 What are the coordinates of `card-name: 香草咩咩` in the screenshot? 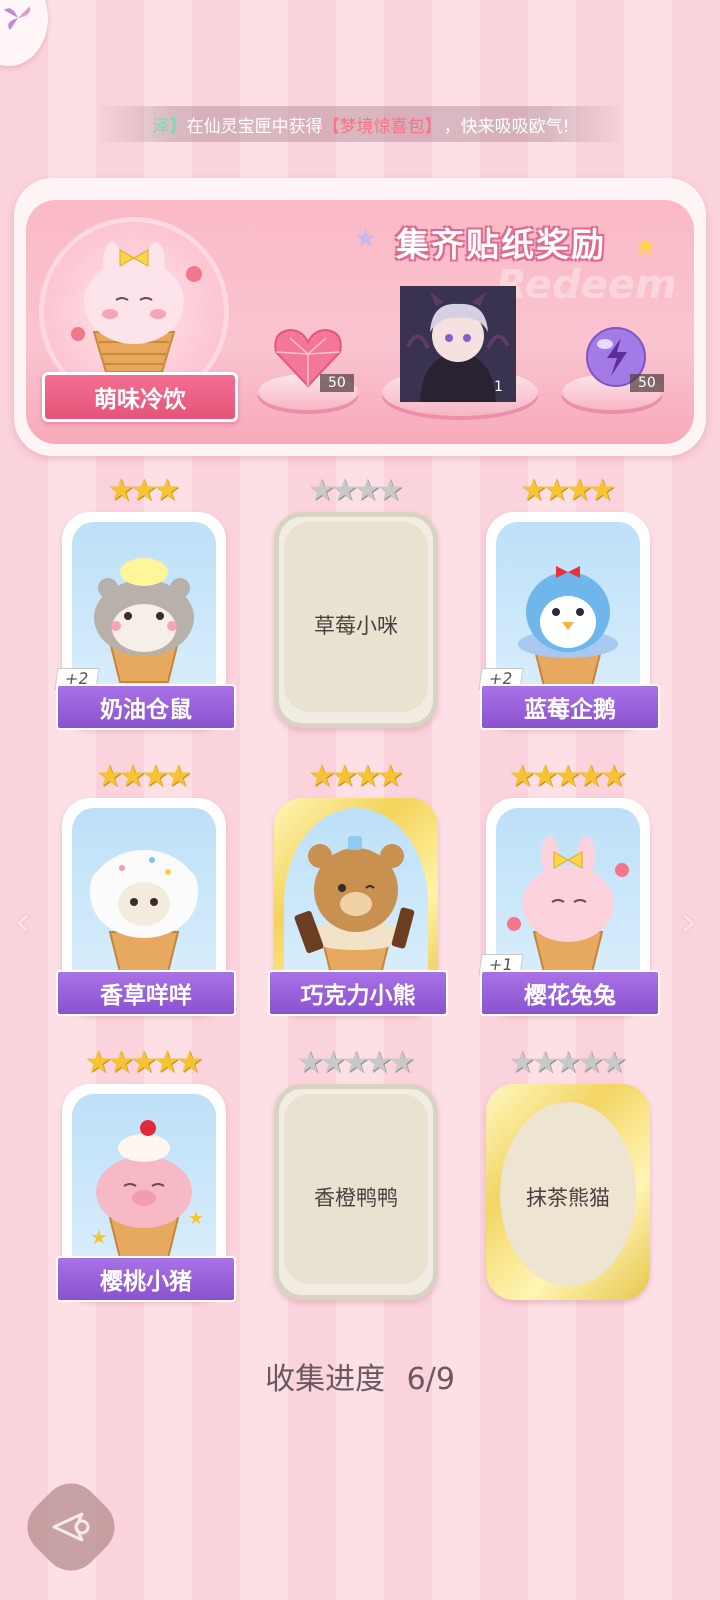 It's located at (146, 993).